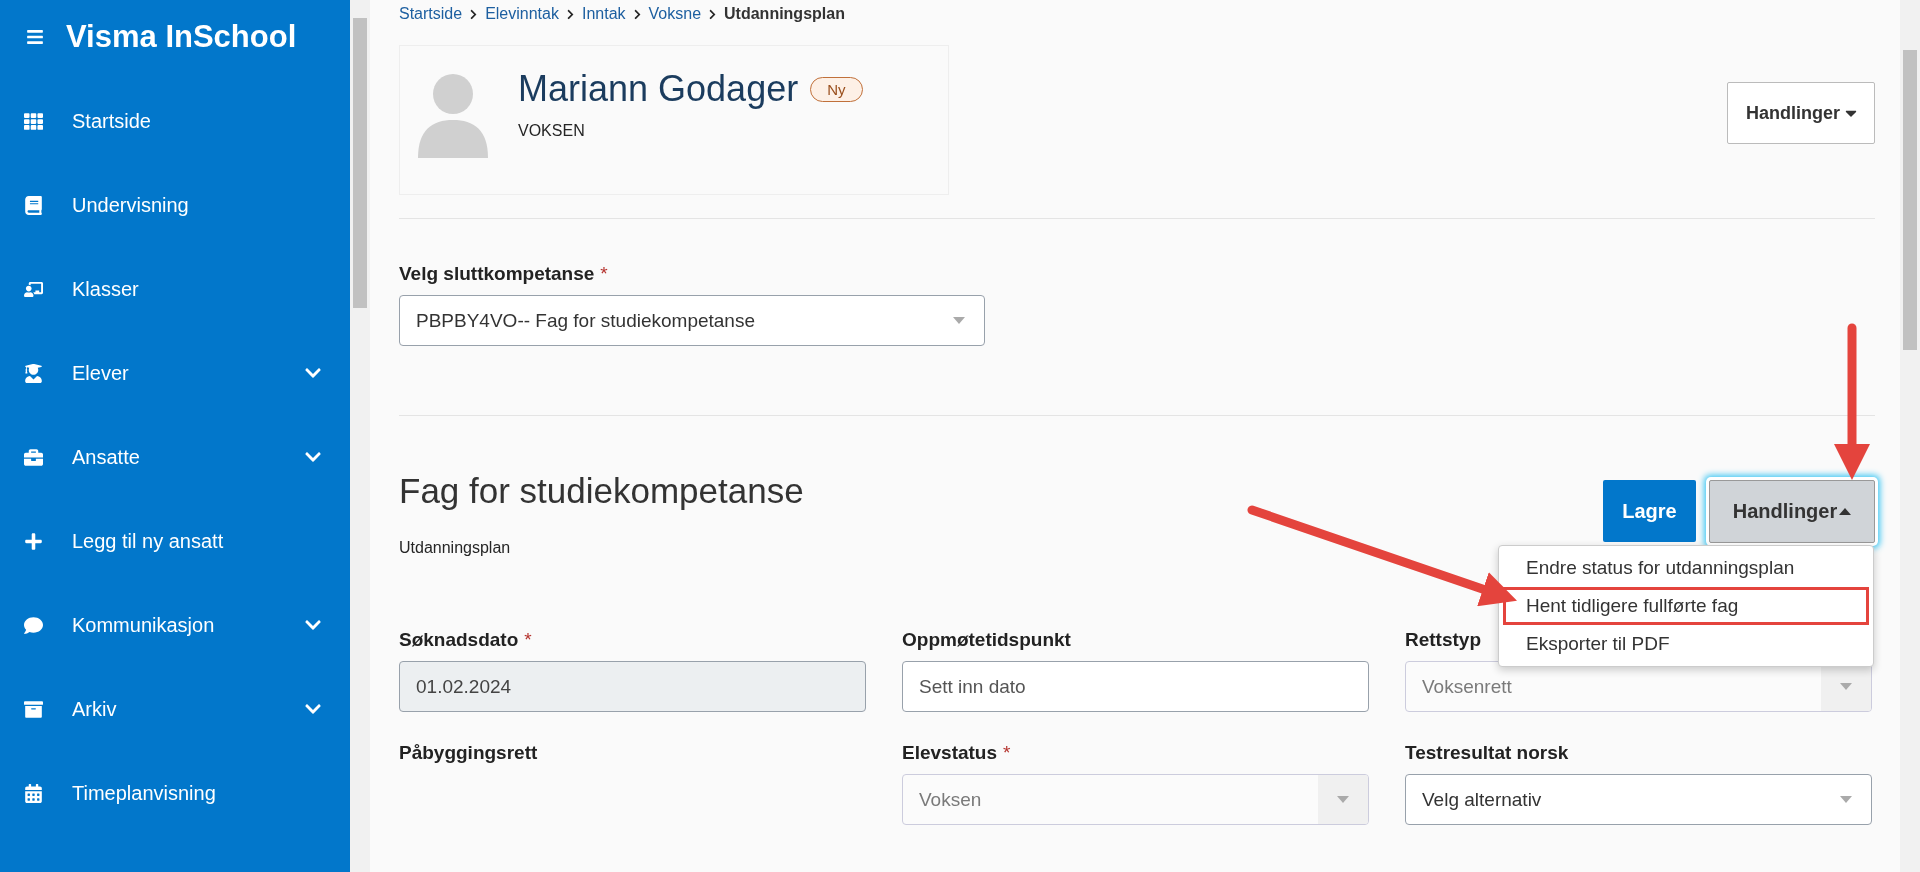  What do you see at coordinates (836, 89) in the screenshot?
I see `status-badge: Ny` at bounding box center [836, 89].